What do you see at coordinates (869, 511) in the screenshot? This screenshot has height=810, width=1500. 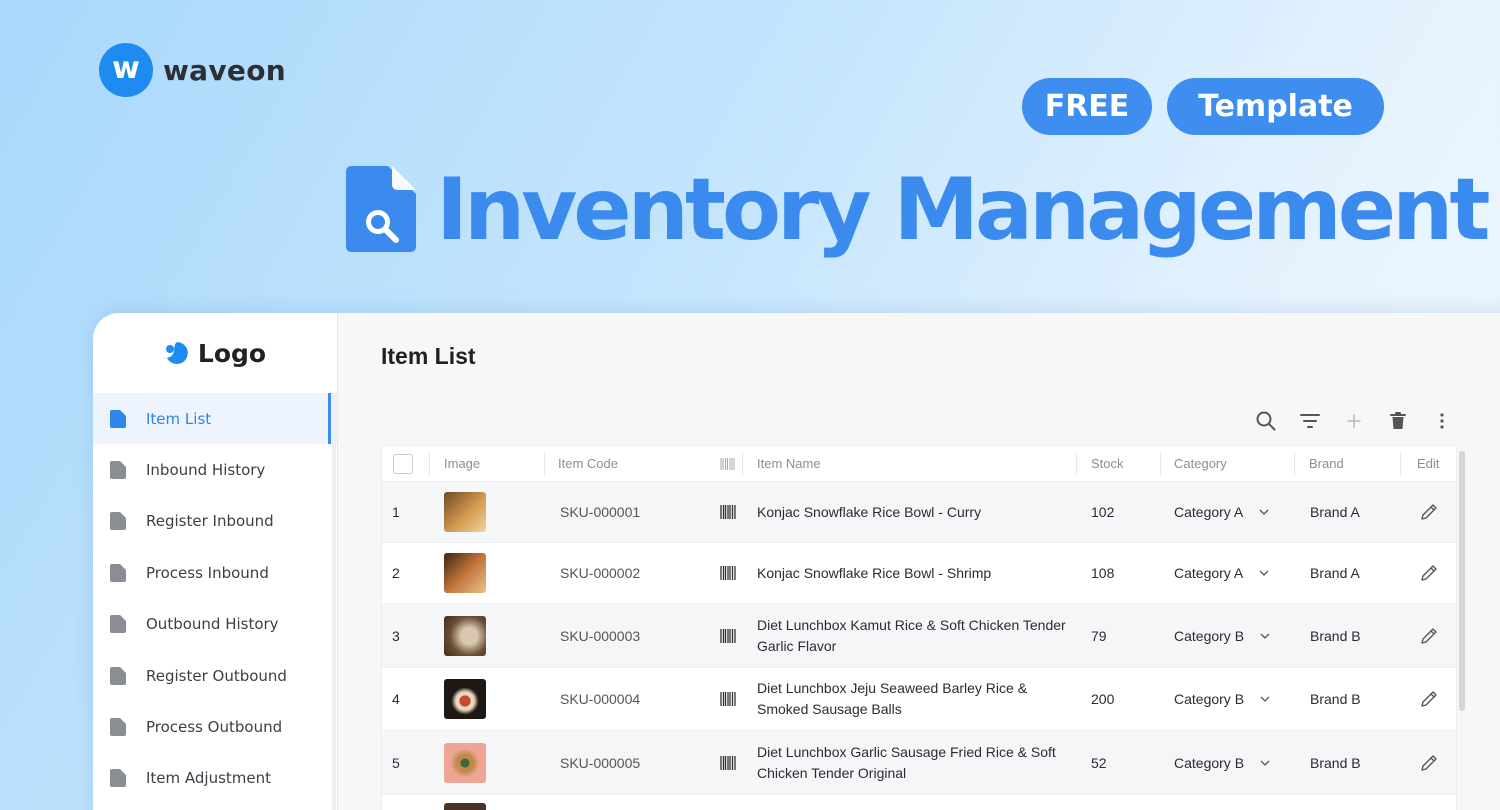 I see `item-name: Konjac Snowflake Rice Bowl - Curry` at bounding box center [869, 511].